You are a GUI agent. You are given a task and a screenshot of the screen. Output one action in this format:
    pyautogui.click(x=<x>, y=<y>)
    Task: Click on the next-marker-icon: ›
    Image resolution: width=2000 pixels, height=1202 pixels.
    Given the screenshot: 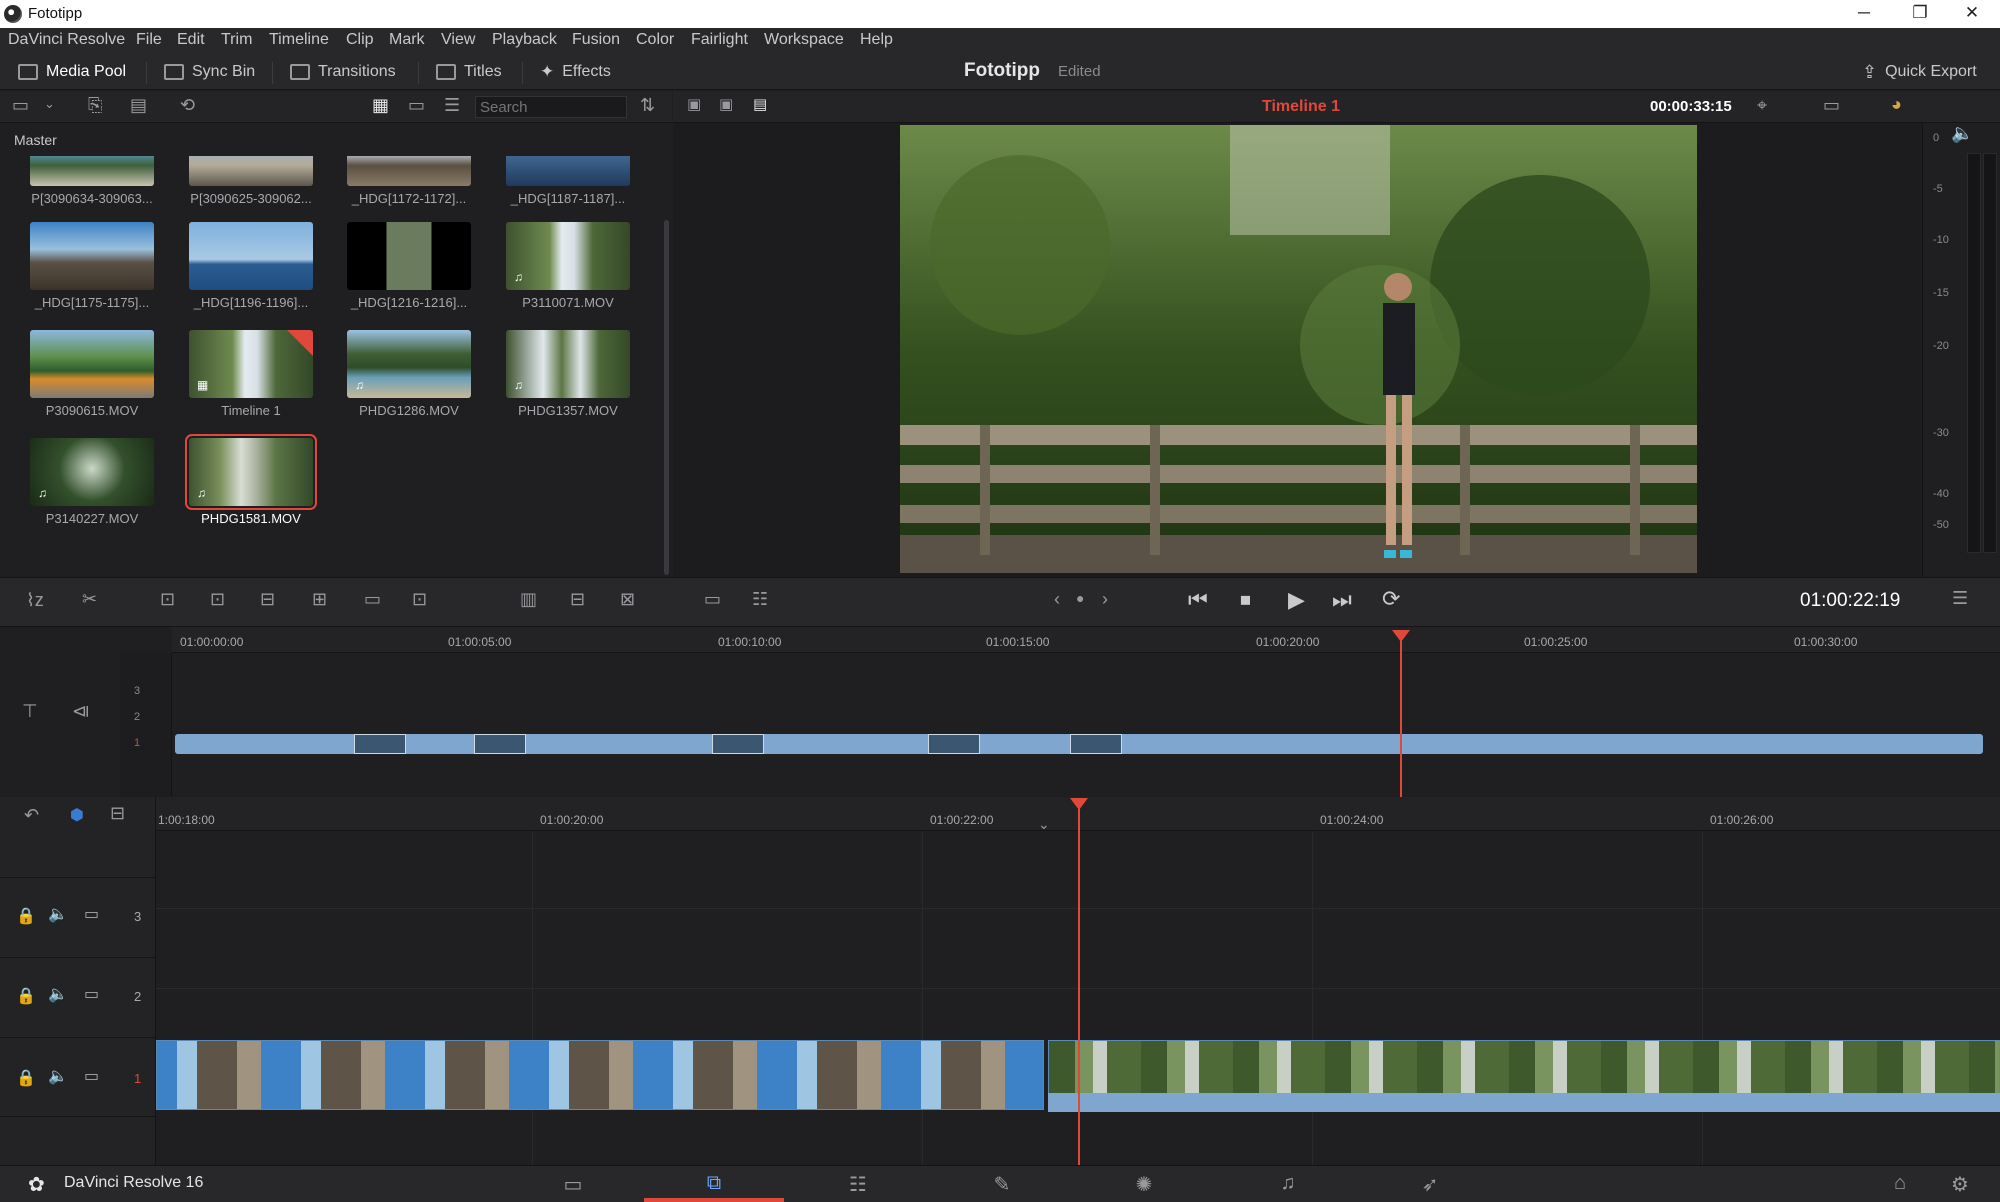 What is the action you would take?
    pyautogui.click(x=1105, y=599)
    